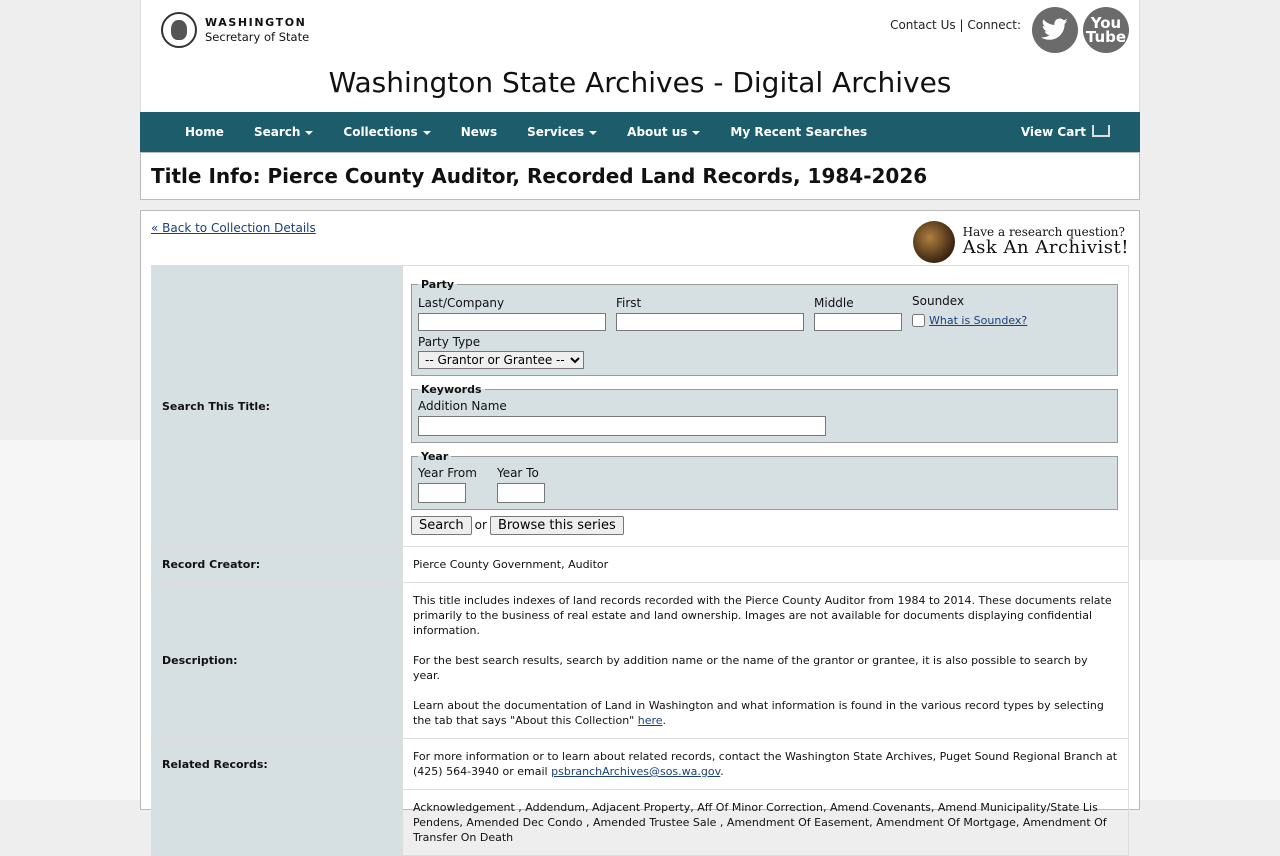 The height and width of the screenshot is (856, 1280). I want to click on last-company-label: Last/Company, so click(461, 302).